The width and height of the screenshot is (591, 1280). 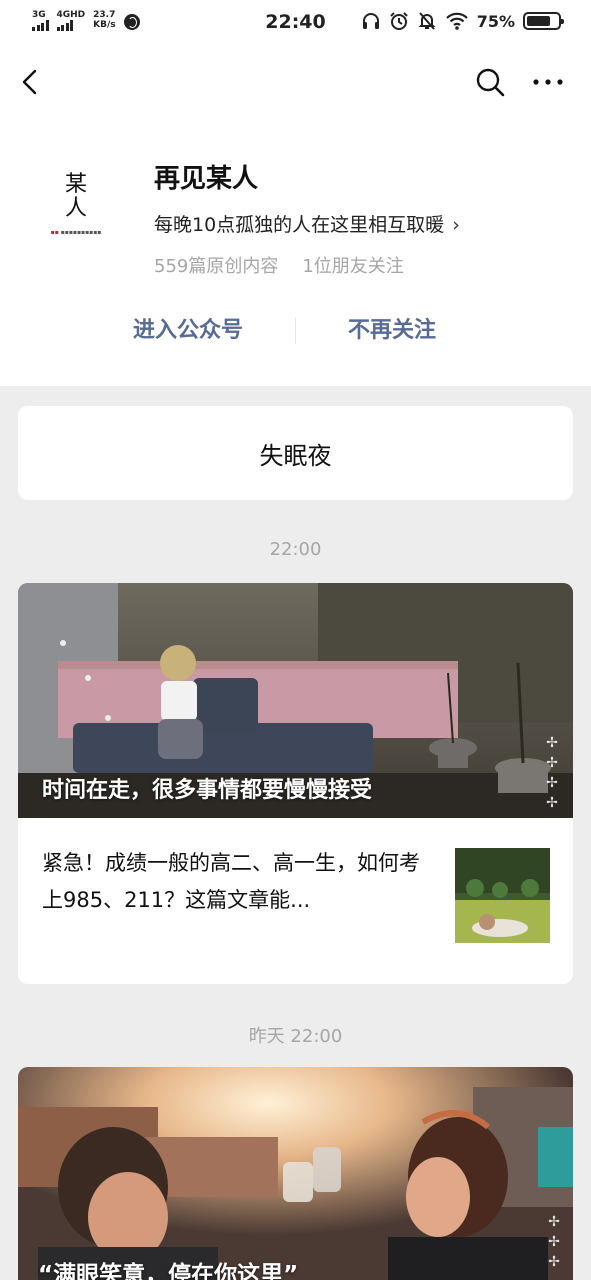 I want to click on watermark-decoration: ✢ ✢ ✢, so click(x=554, y=1242).